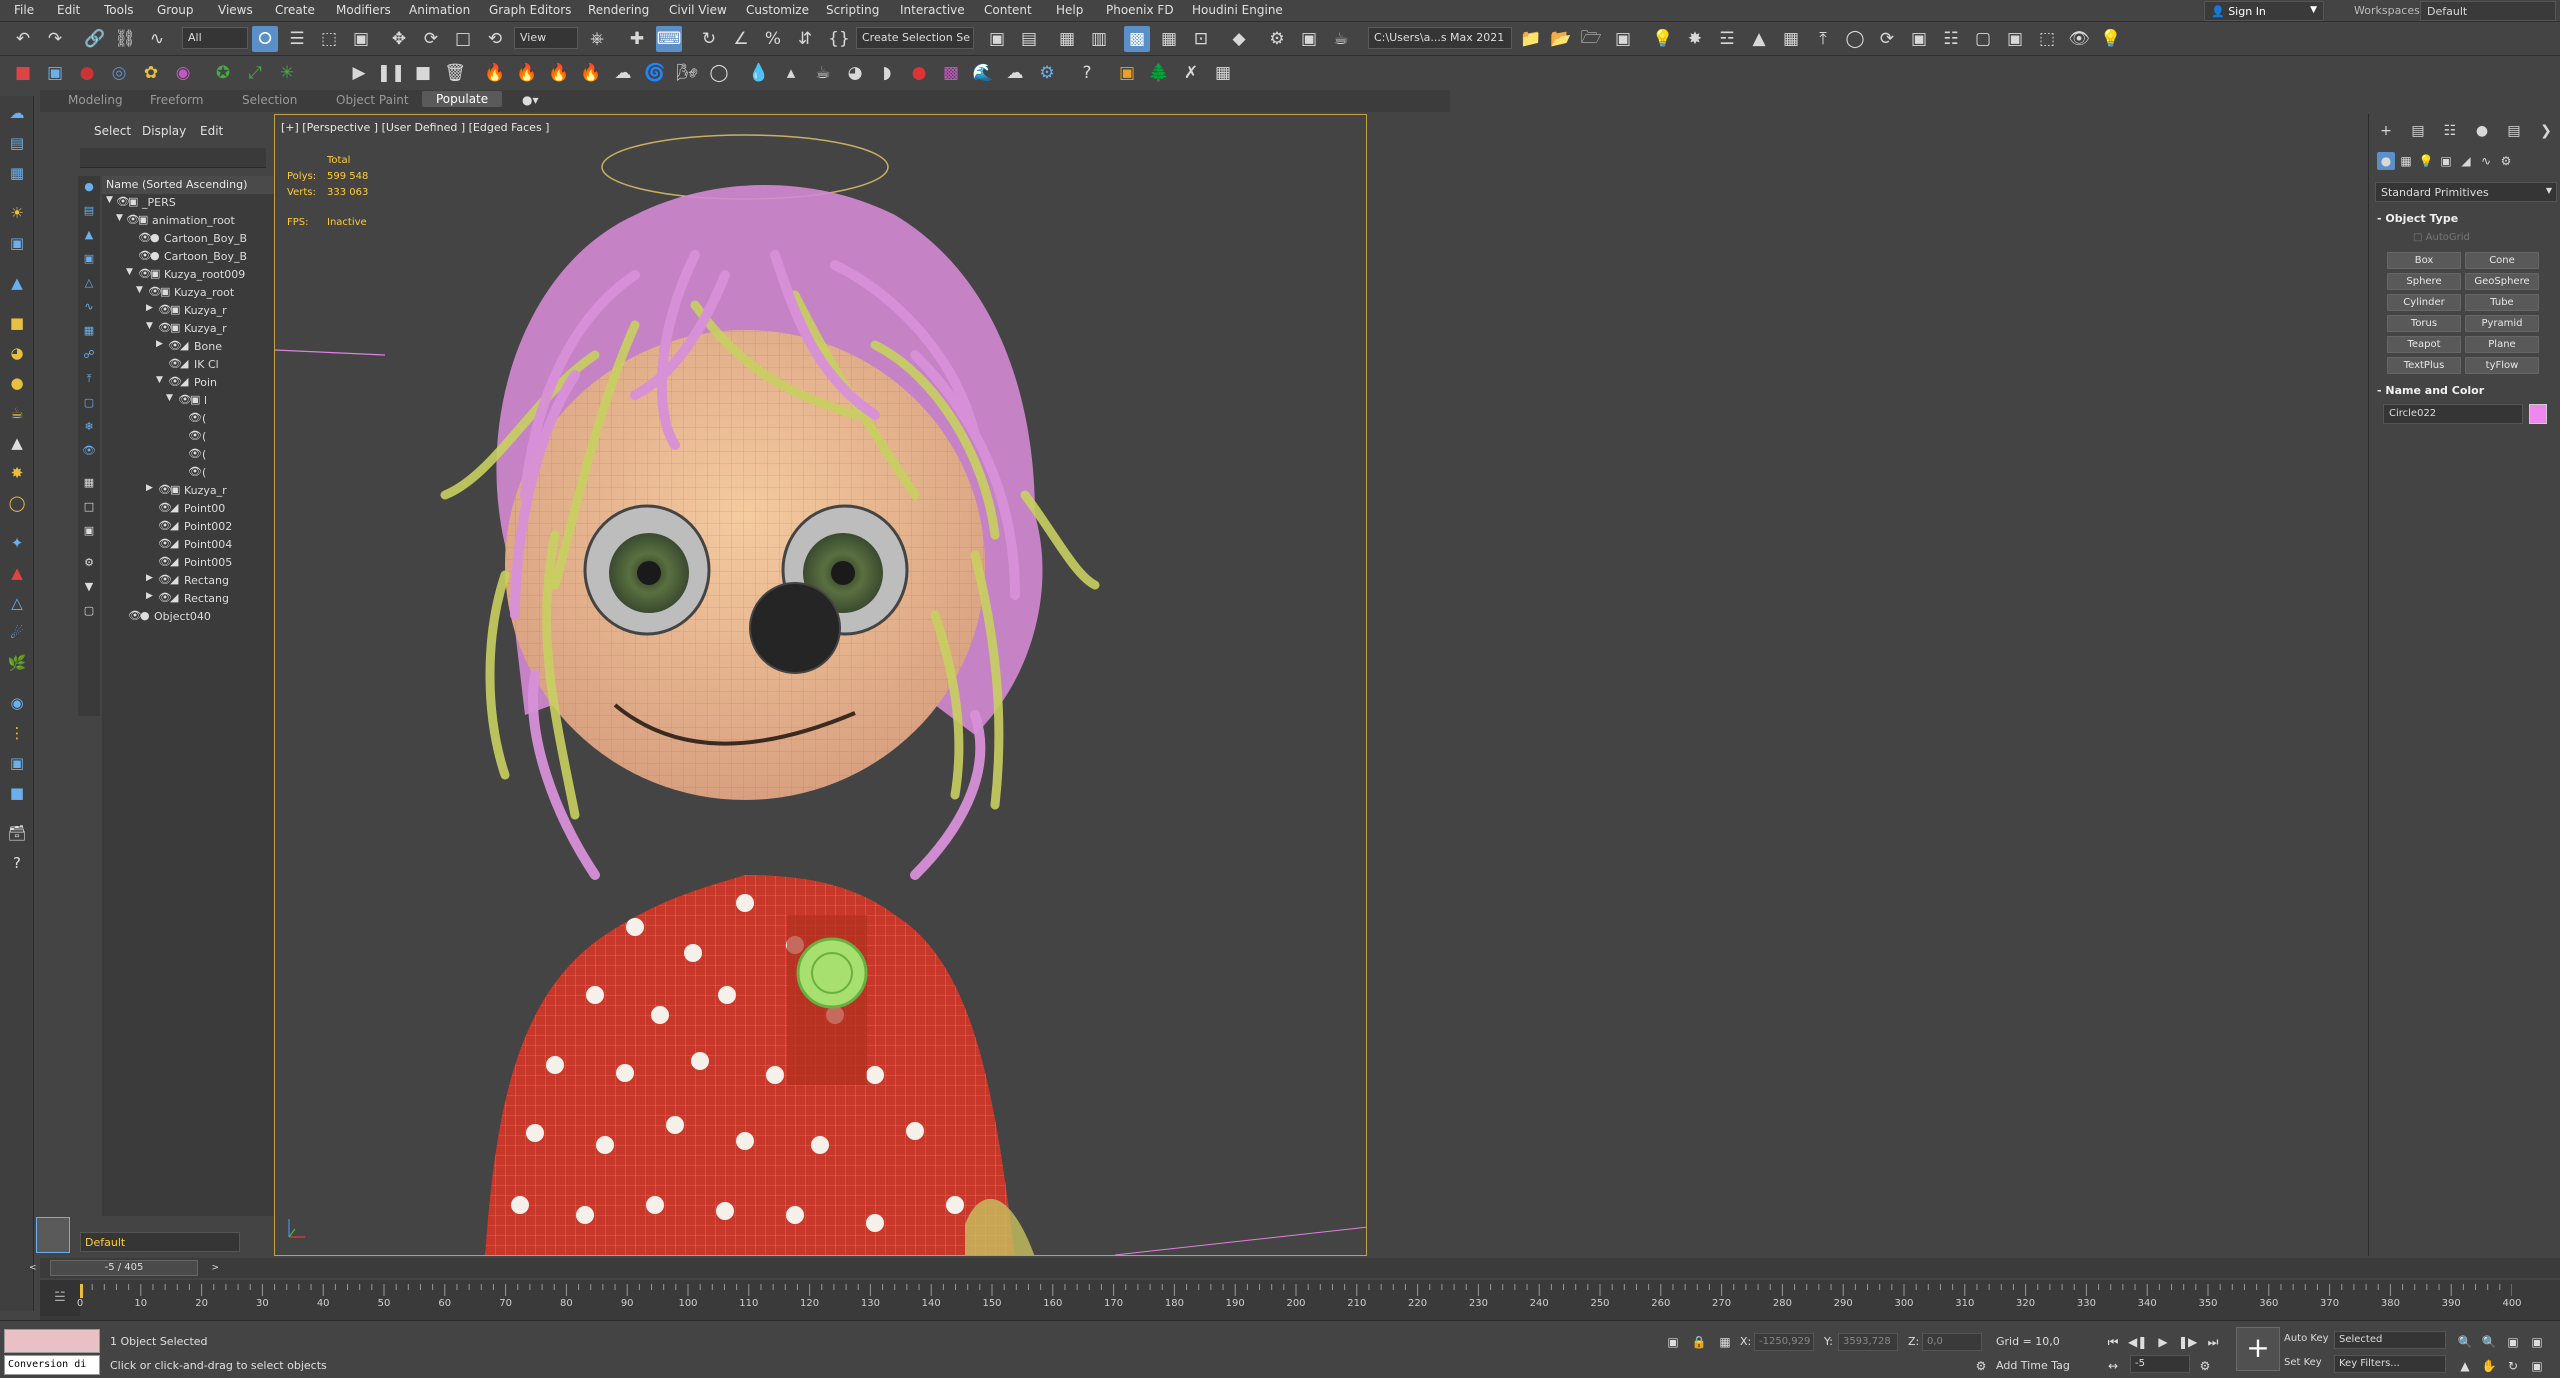 The width and height of the screenshot is (2560, 1378). I want to click on tree-icon: 🌲, so click(1159, 73).